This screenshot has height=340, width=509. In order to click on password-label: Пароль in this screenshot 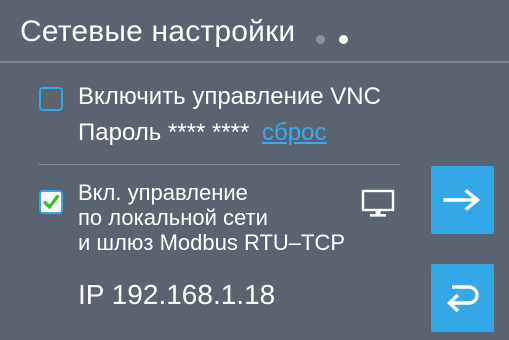, I will do `click(120, 132)`.